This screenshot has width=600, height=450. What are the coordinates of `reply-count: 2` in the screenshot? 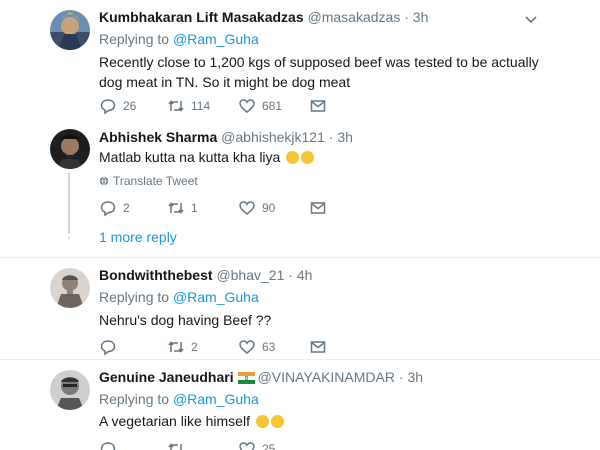 It's located at (126, 208).